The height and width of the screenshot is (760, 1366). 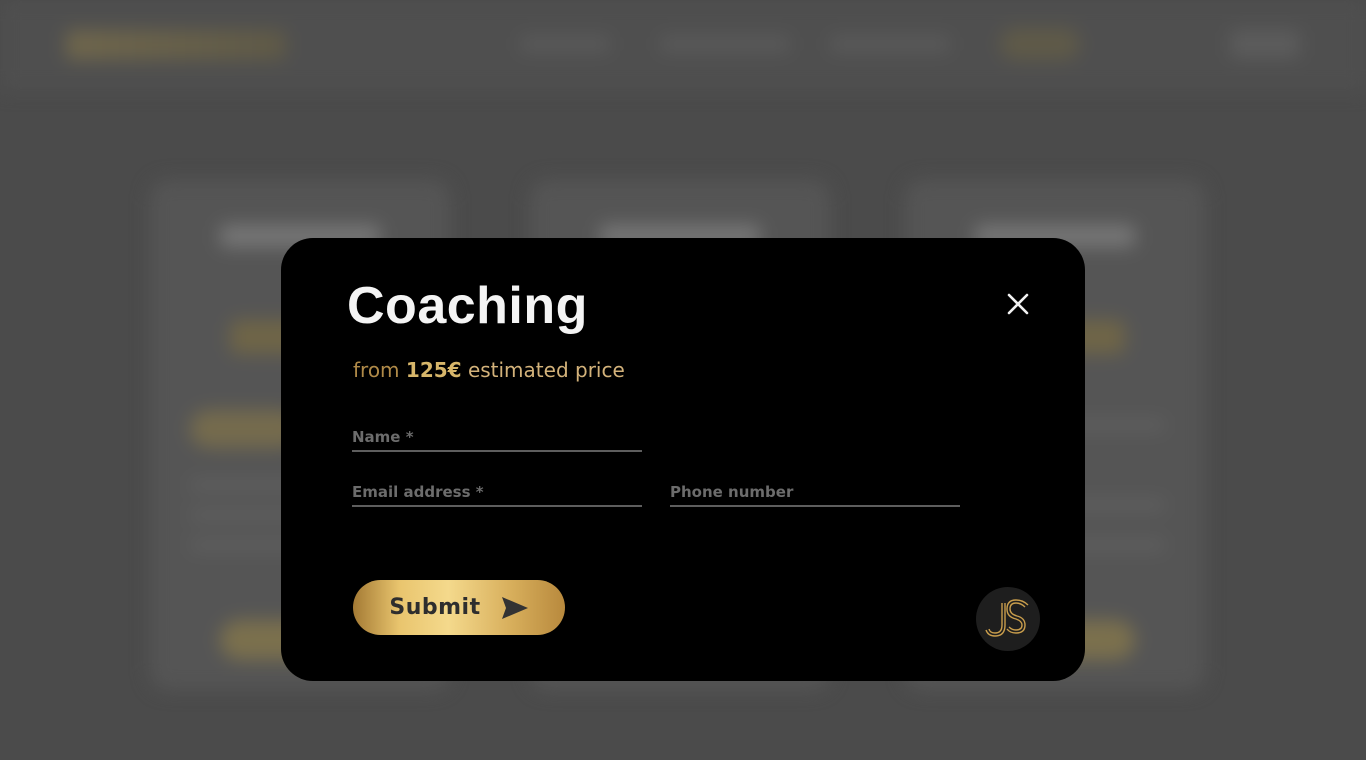 I want to click on close-icon, so click(x=1018, y=304).